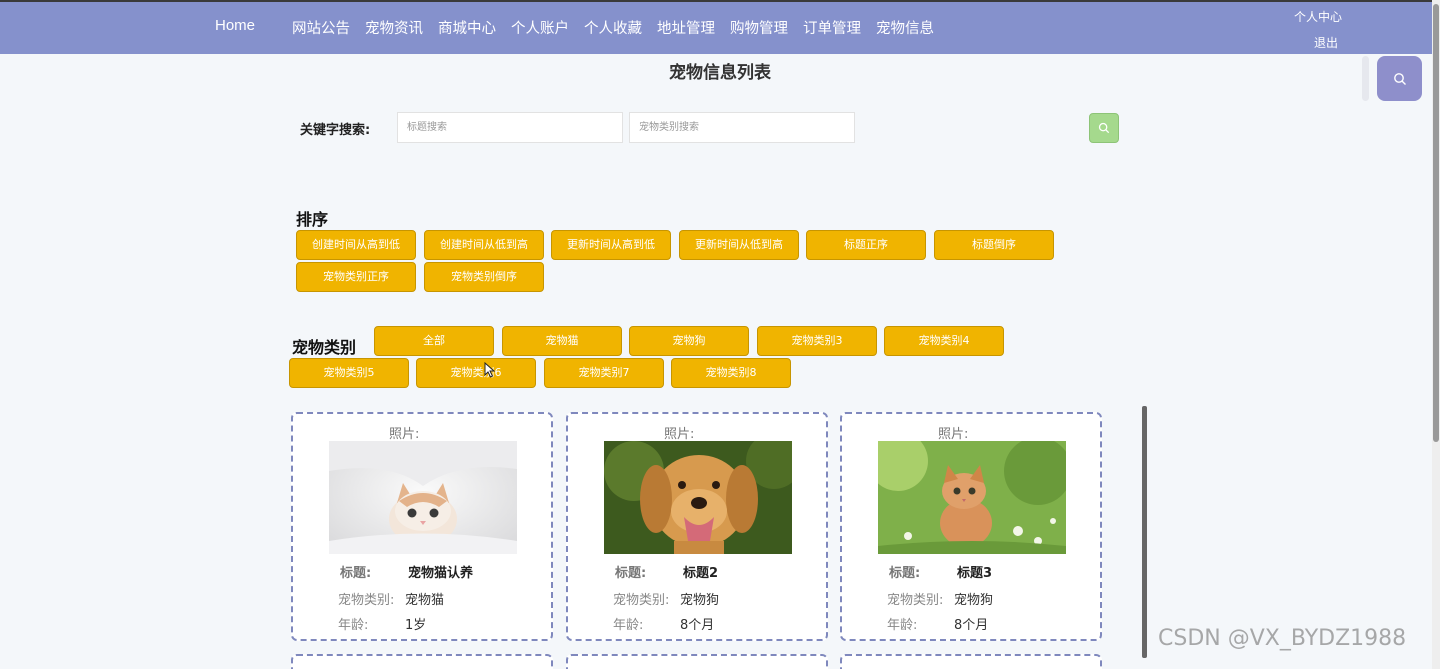  Describe the element at coordinates (349, 373) in the screenshot. I see `category-5-button: 宠物类别5` at that location.